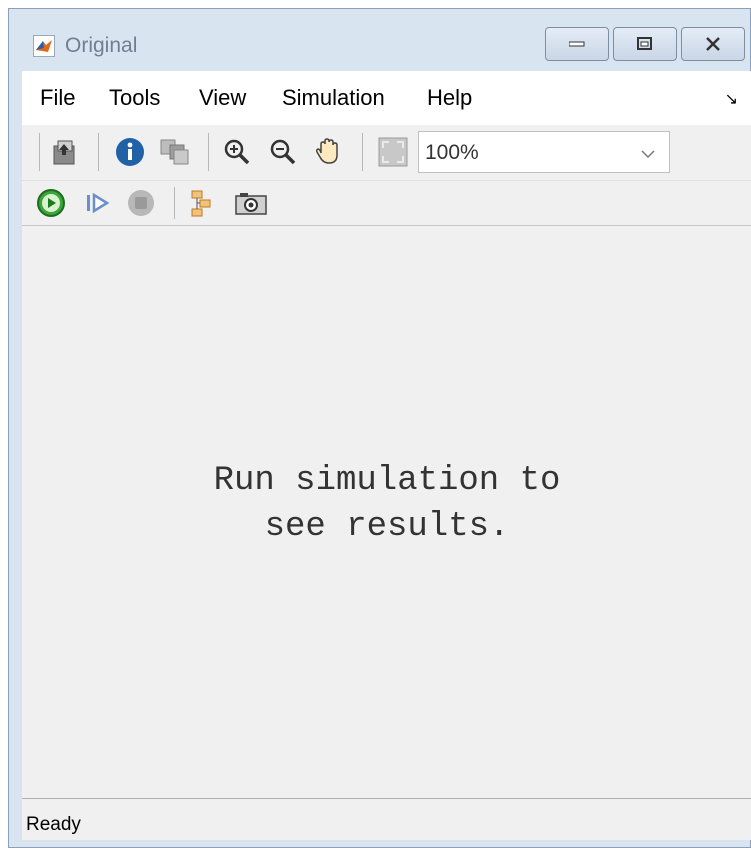 This screenshot has width=751, height=848. I want to click on undock-icon: ↘, so click(731, 99).